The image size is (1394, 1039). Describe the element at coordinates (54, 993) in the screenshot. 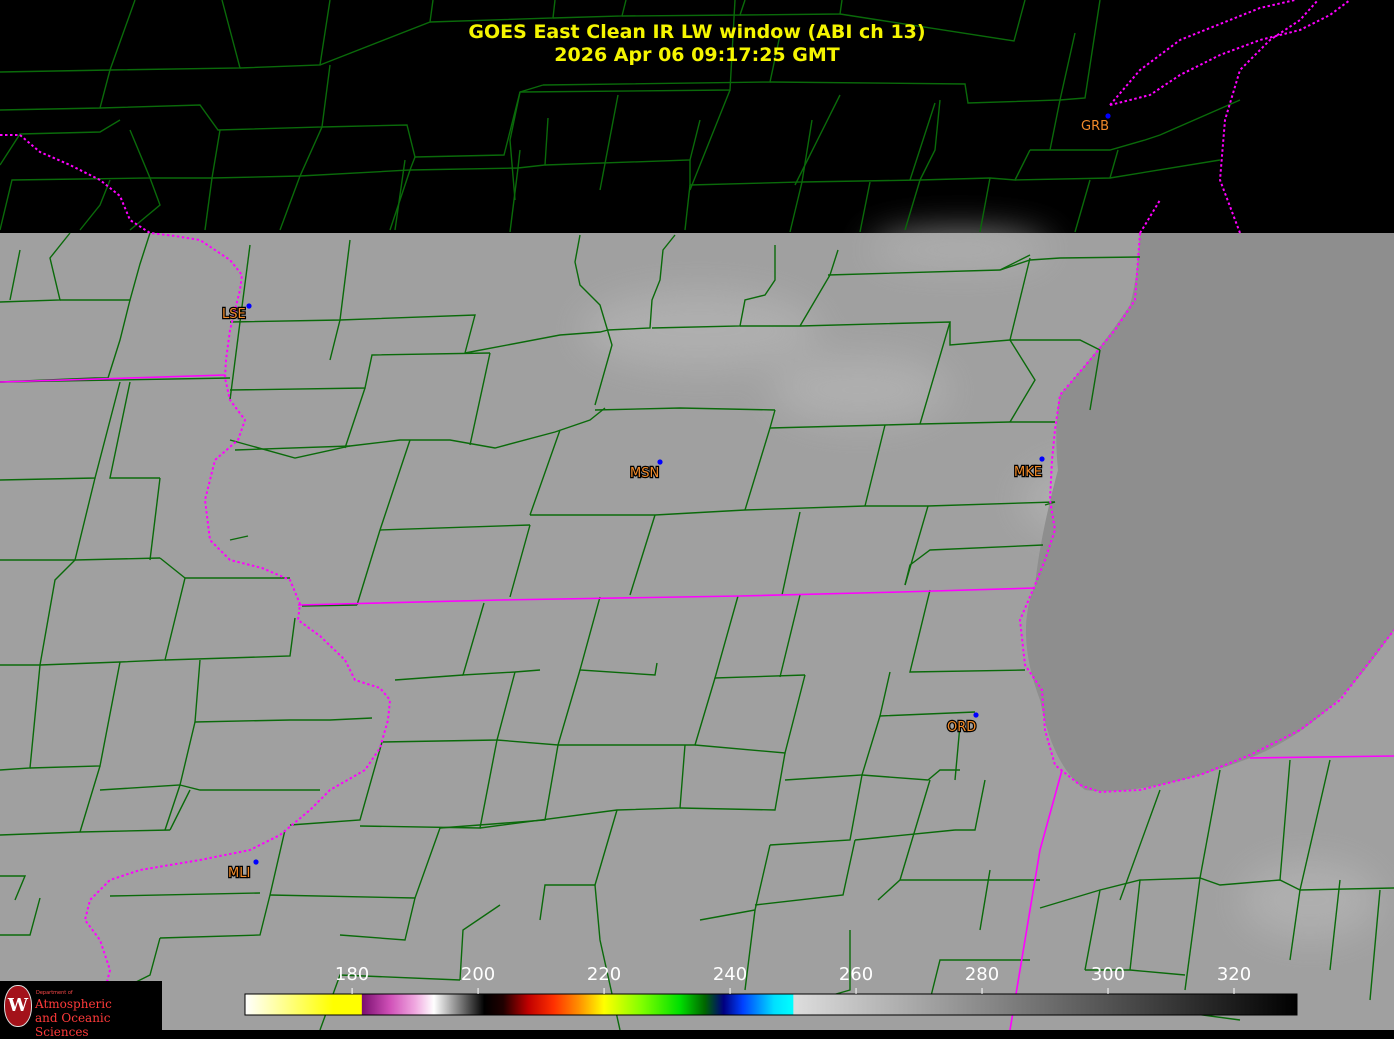

I see `logo-dept: Department of` at that location.